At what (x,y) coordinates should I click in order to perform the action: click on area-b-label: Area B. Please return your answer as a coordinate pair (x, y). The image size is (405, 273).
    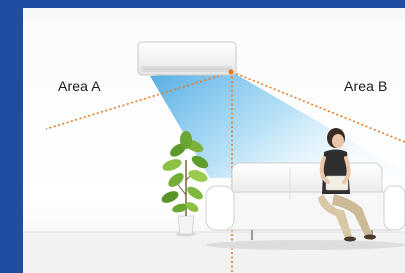
    Looking at the image, I should click on (366, 86).